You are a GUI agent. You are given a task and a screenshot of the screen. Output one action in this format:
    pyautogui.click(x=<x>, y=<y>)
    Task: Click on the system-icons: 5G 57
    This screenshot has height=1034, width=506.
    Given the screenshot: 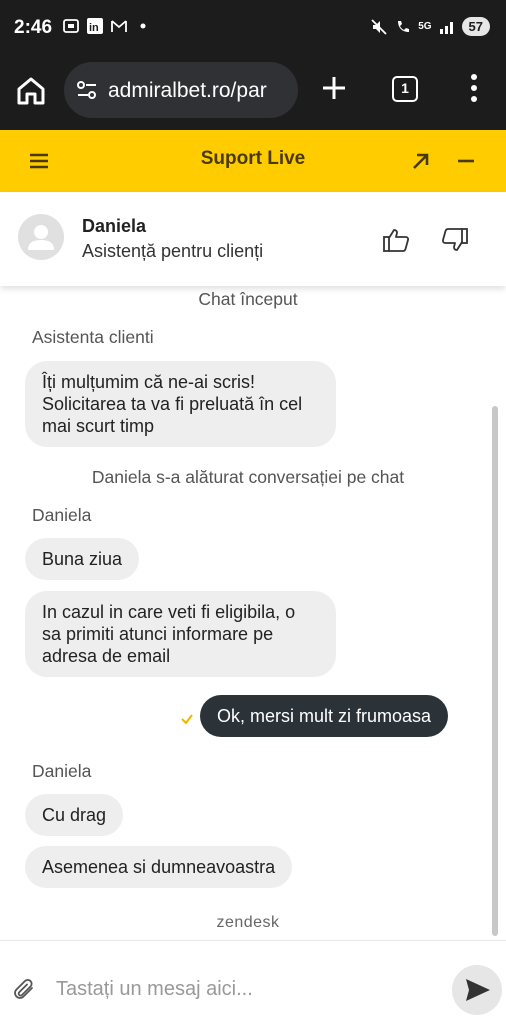 What is the action you would take?
    pyautogui.click(x=430, y=26)
    